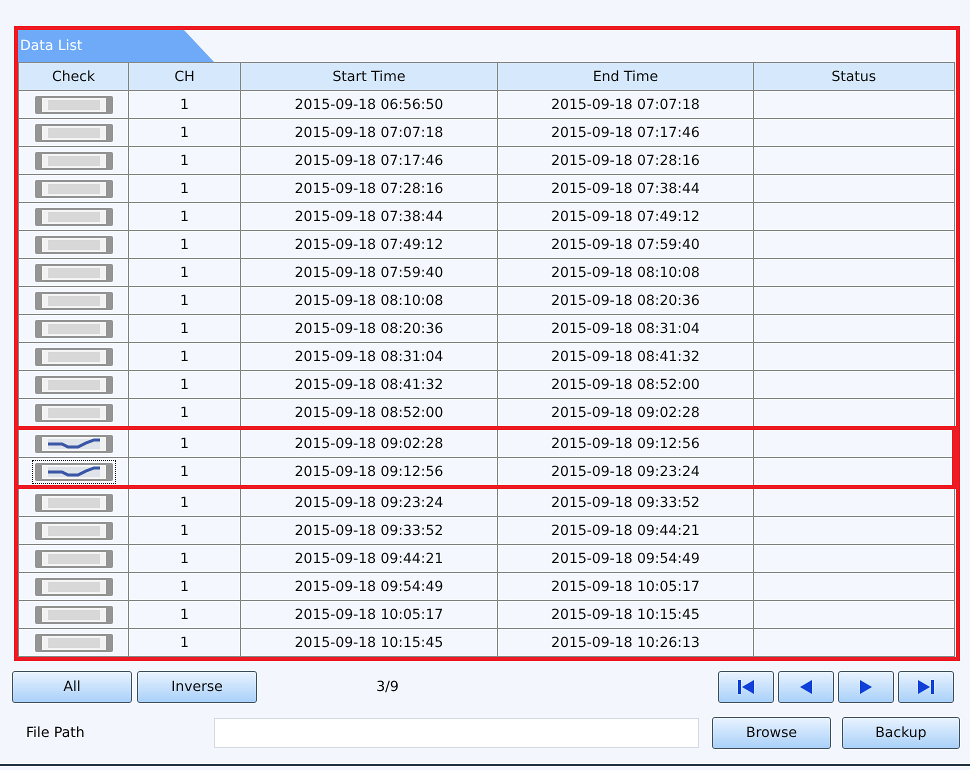 The height and width of the screenshot is (770, 970). What do you see at coordinates (369, 76) in the screenshot?
I see `column-header: Start Time` at bounding box center [369, 76].